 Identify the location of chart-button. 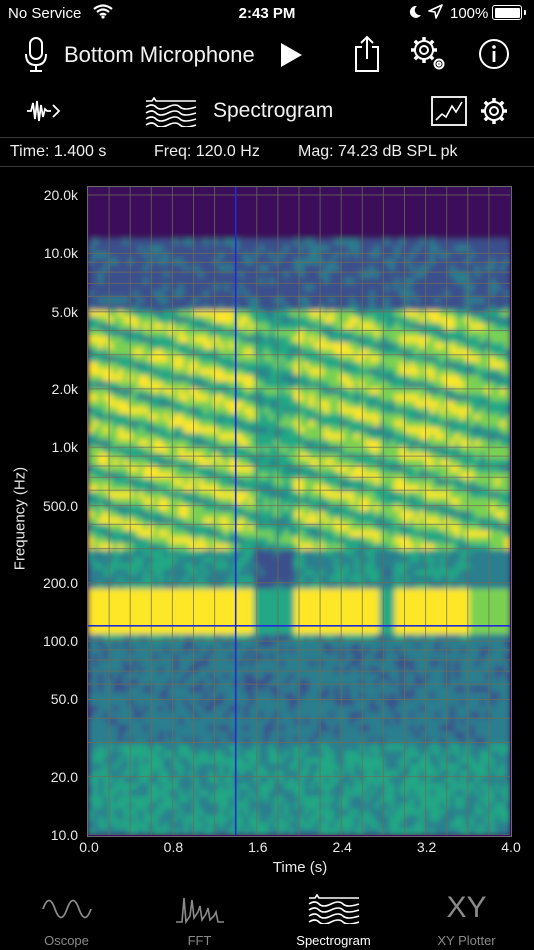
(449, 111).